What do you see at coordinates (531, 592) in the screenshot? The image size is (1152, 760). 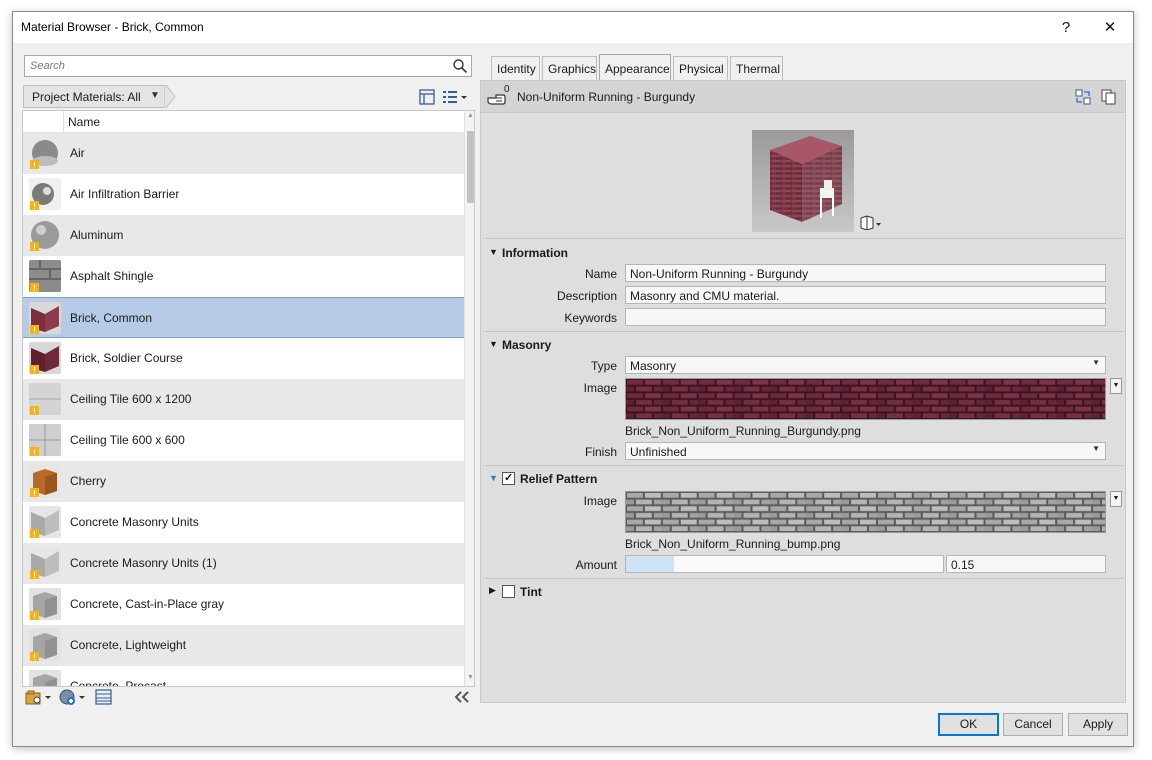 I see `tint-section-title: Tint` at bounding box center [531, 592].